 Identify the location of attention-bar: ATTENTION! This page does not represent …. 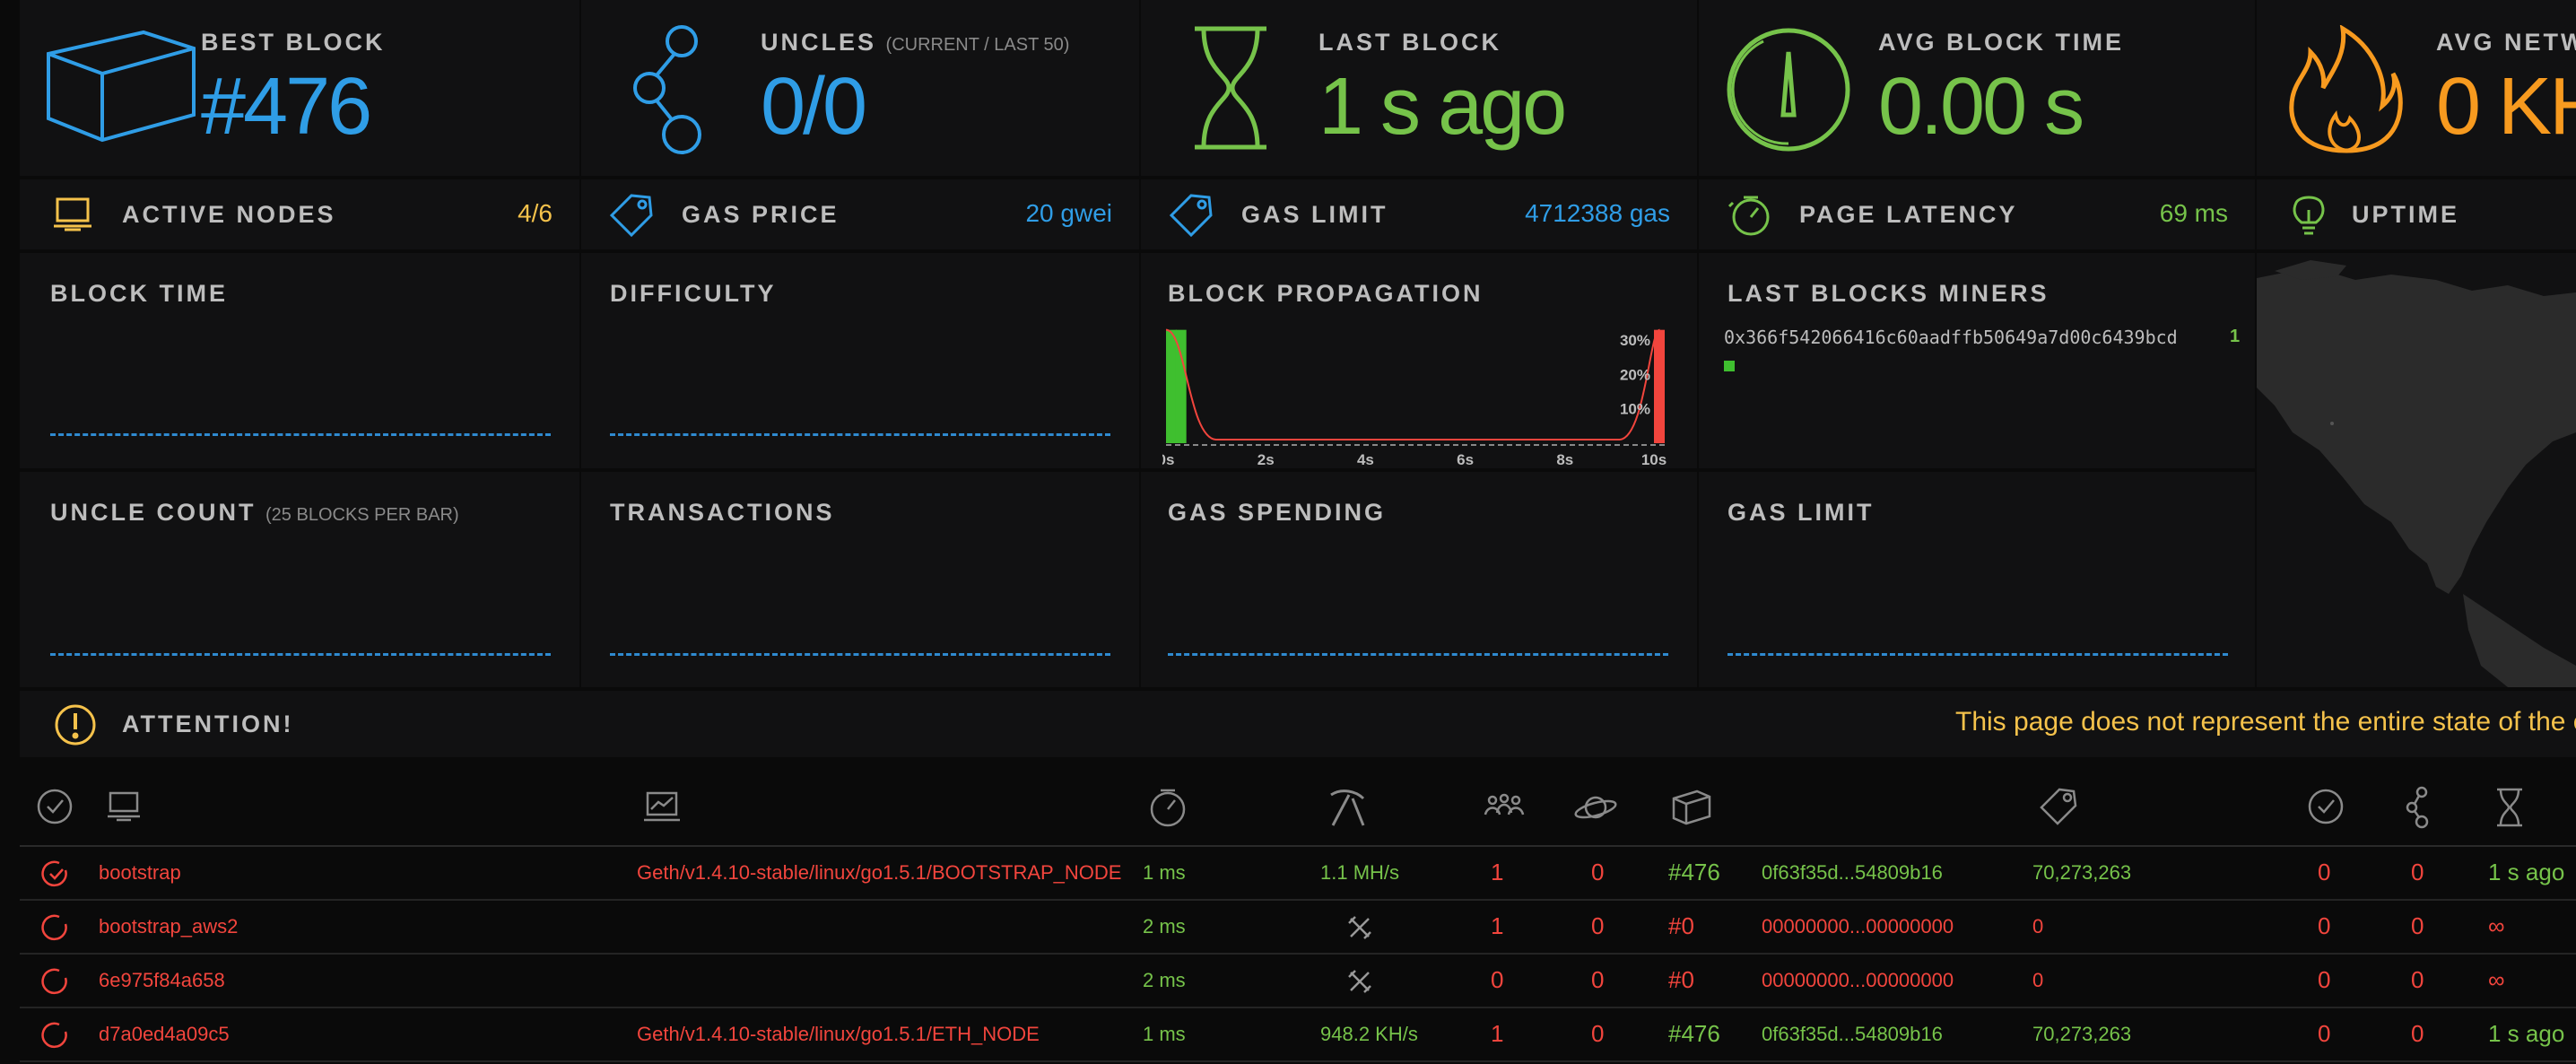
(1298, 724).